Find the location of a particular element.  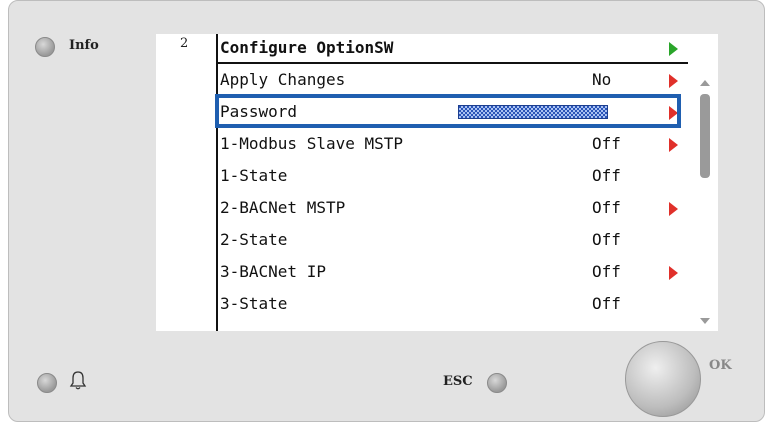

scrollbar is located at coordinates (706, 203).